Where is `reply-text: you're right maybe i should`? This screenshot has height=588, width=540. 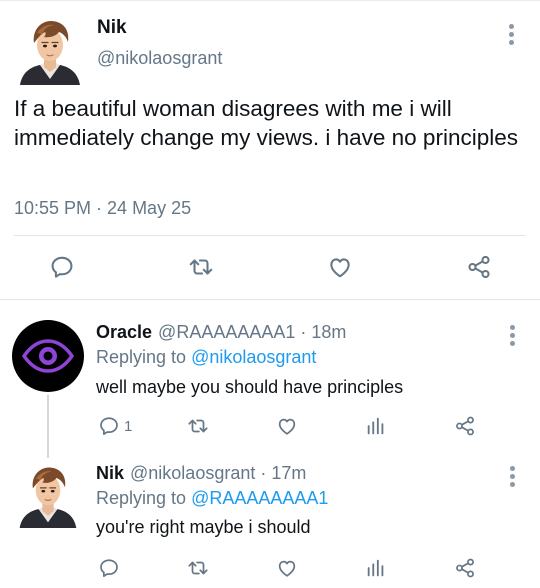
reply-text: you're right maybe i should is located at coordinates (203, 527).